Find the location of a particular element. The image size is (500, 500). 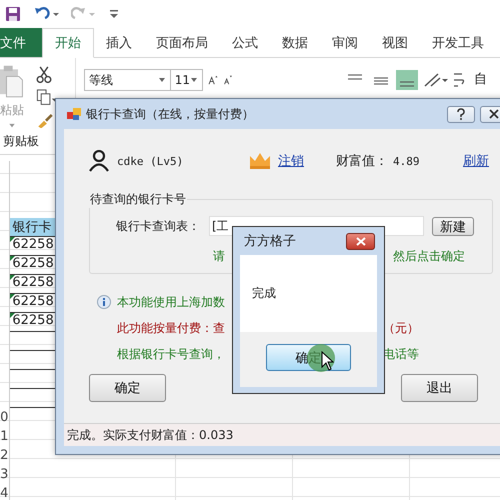

cursor-icon is located at coordinates (327, 361).